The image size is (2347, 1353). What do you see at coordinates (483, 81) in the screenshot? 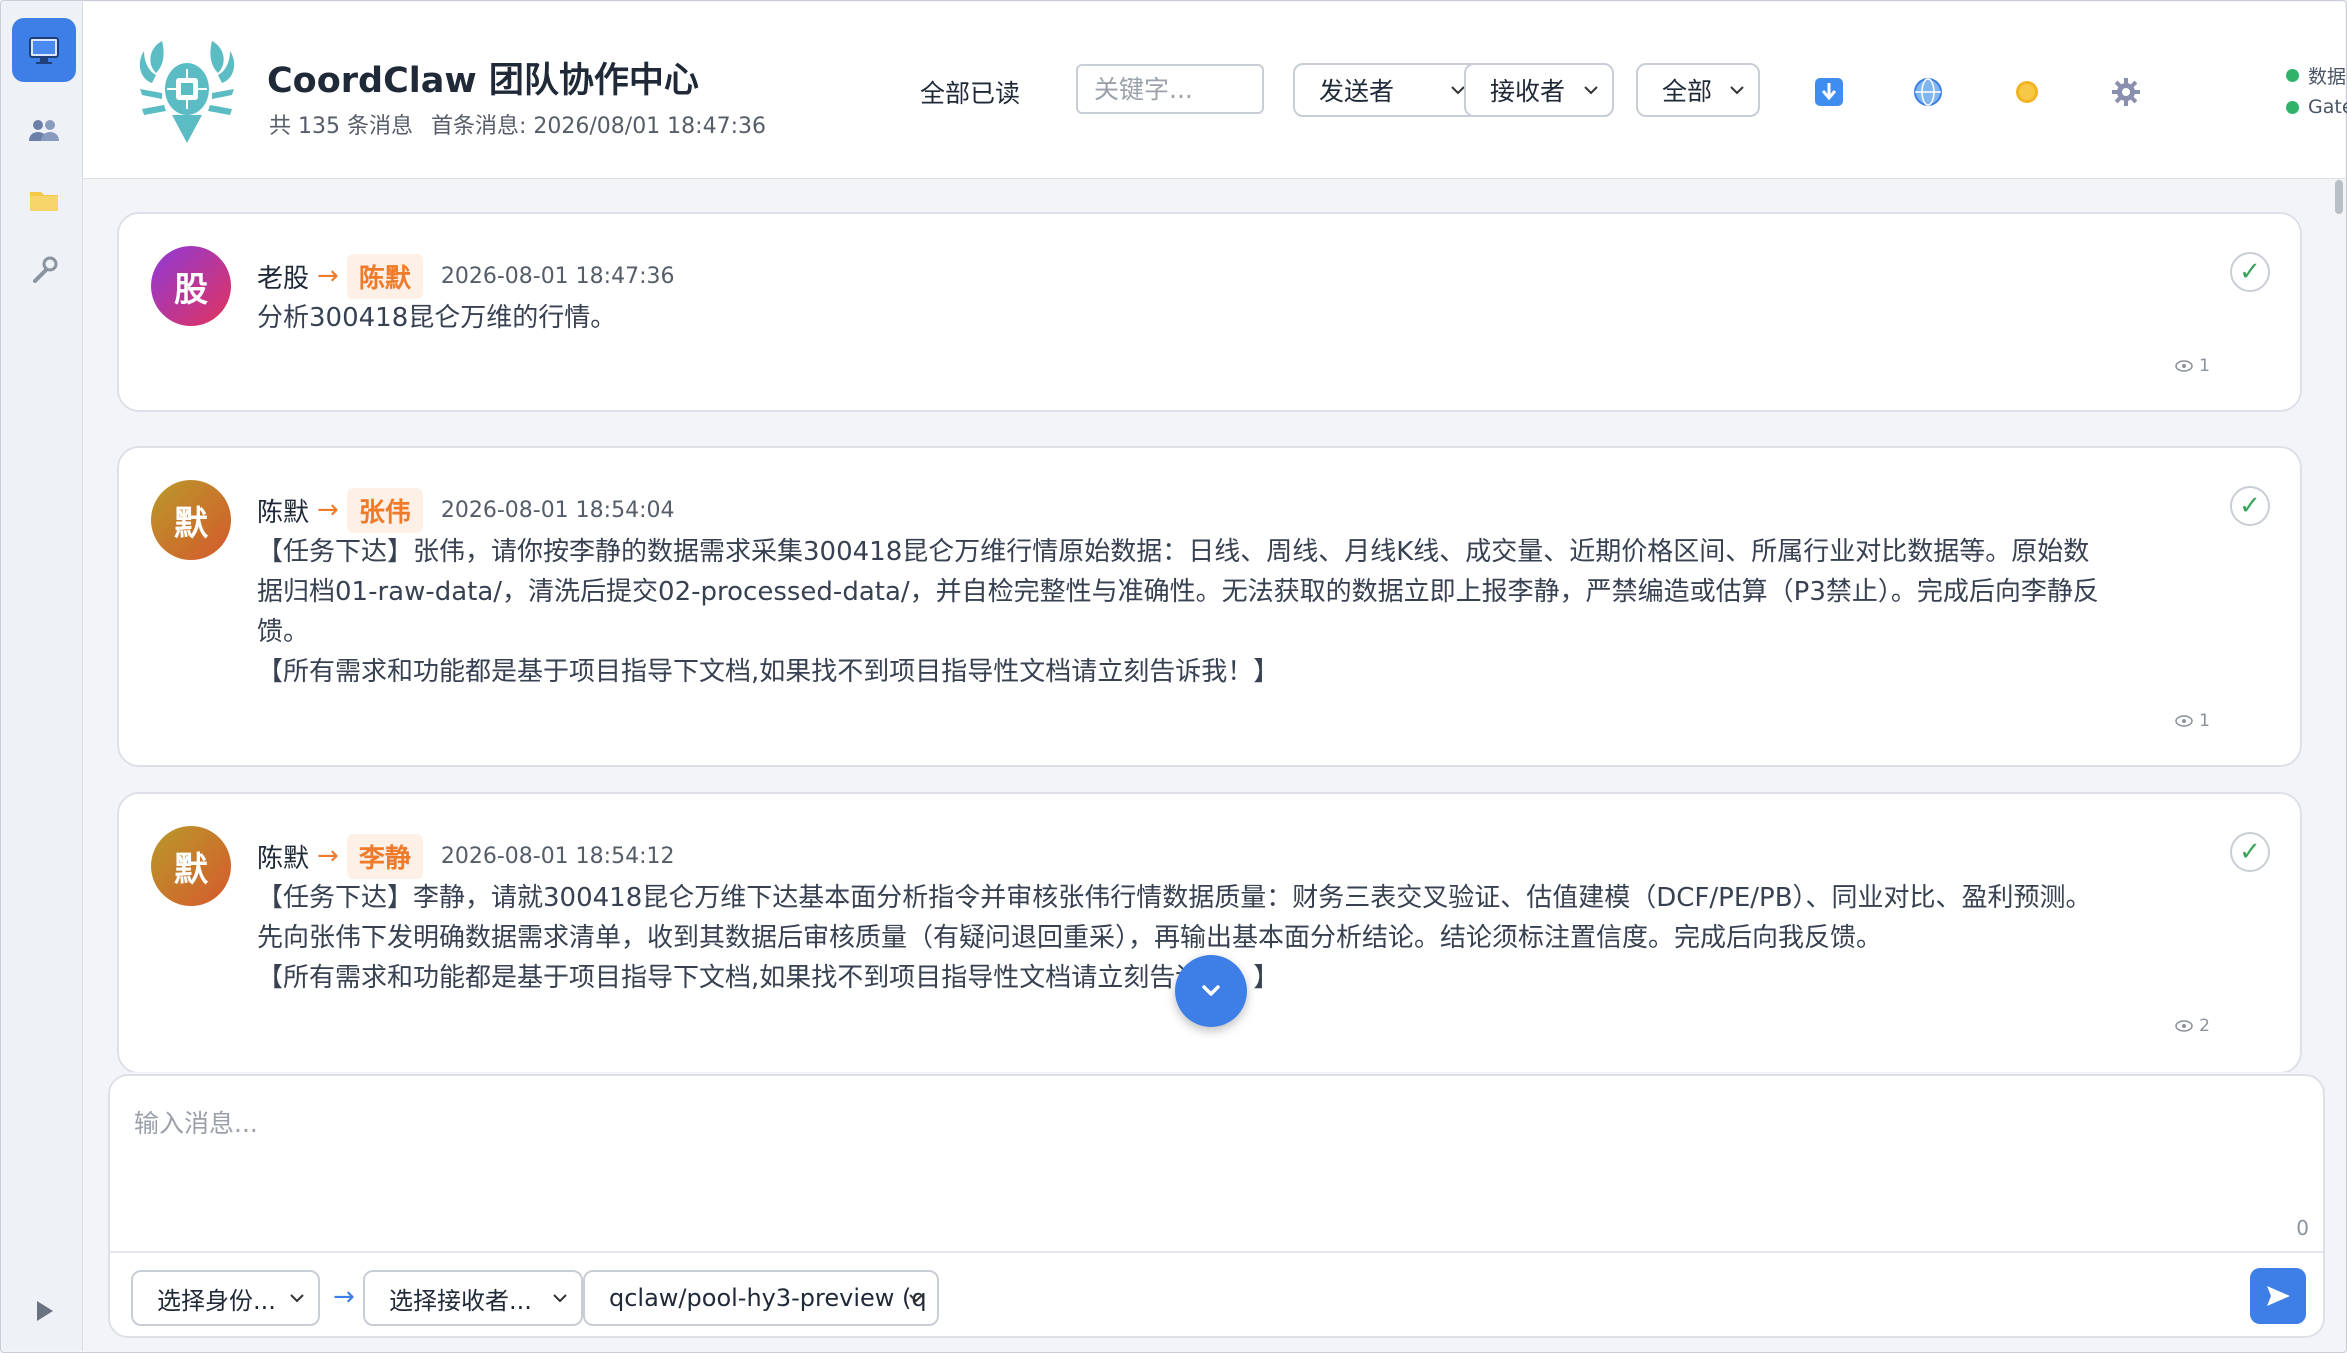
I see `app-title: CoordClaw 团队协作中心` at bounding box center [483, 81].